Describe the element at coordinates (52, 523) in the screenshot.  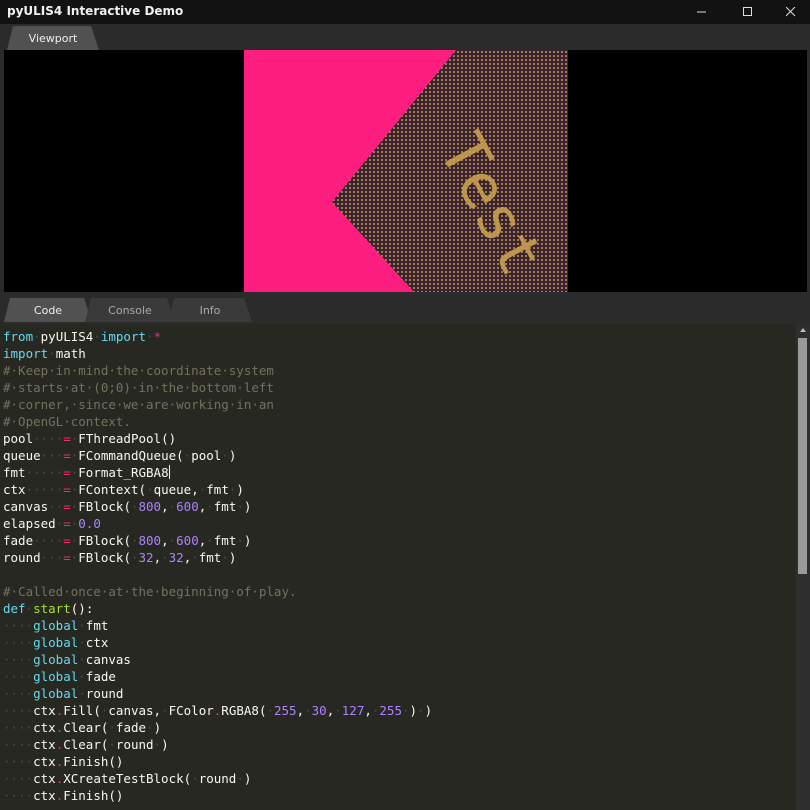
I see `code-line: elapsed·=·0.0` at that location.